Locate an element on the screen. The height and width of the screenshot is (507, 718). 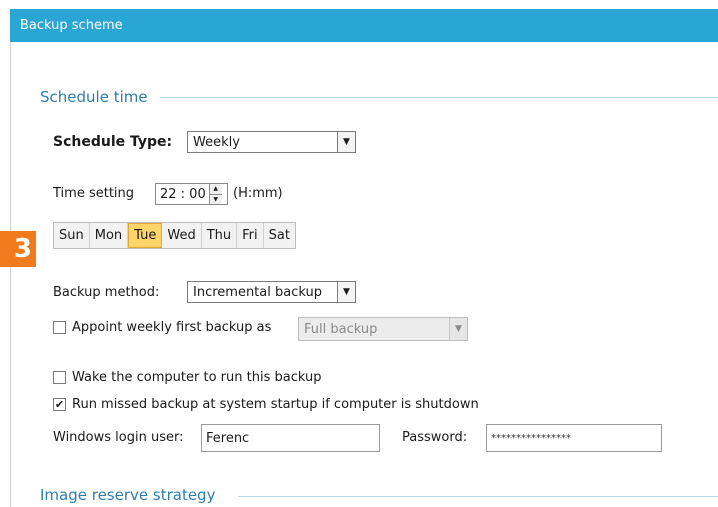
spin-up-icon: ▲ is located at coordinates (215, 189).